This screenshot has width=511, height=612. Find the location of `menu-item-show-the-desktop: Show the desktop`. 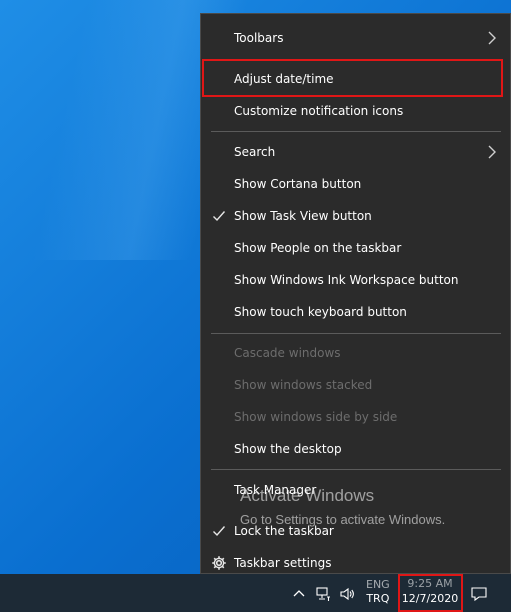

menu-item-show-the-desktop: Show the desktop is located at coordinates (355, 449).